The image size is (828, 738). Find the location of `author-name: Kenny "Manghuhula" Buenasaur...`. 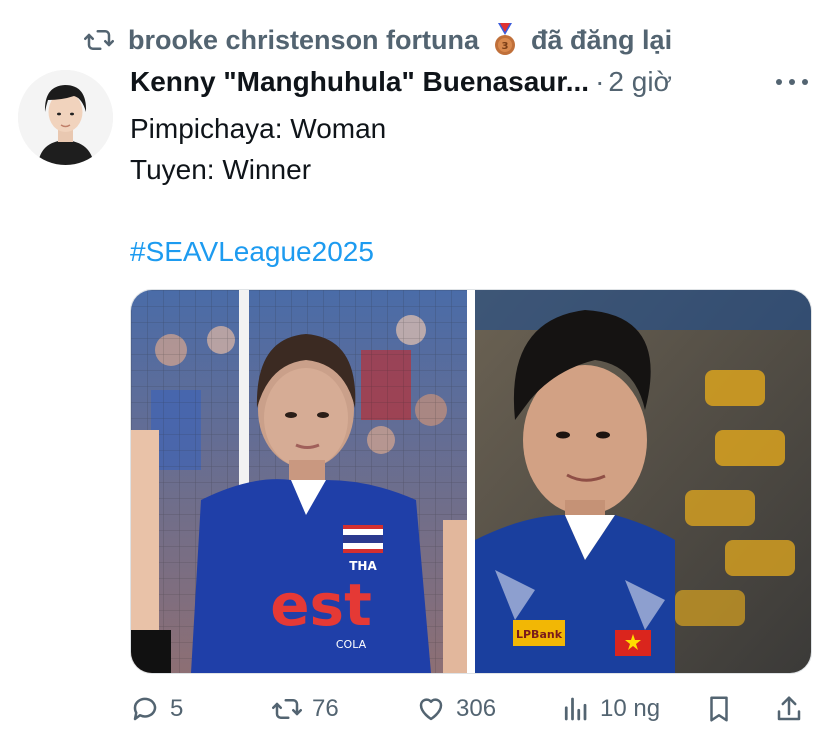

author-name: Kenny "Manghuhula" Buenasaur... is located at coordinates (359, 82).